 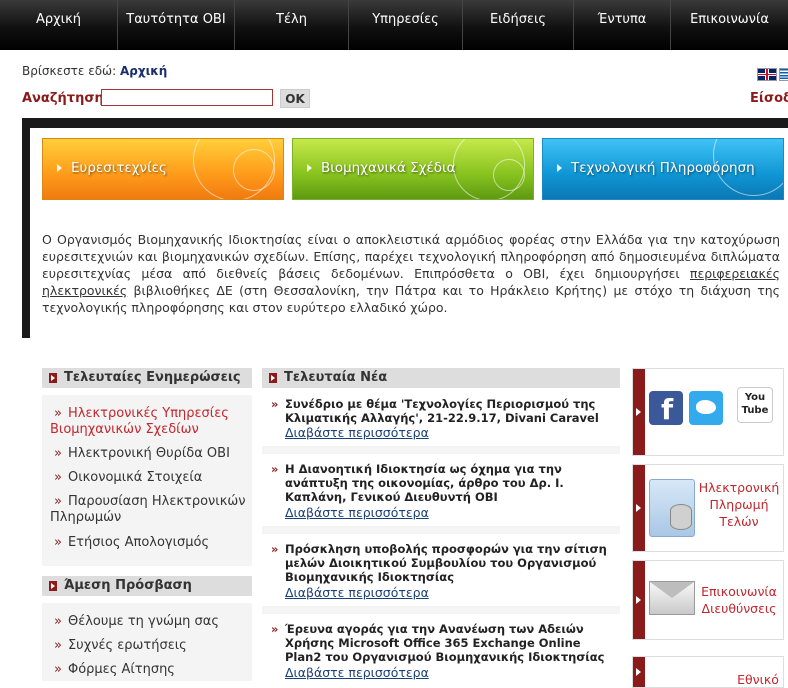 I want to click on banner-tech-info: Τεχνολογική Πληροφόρηση, so click(x=663, y=169).